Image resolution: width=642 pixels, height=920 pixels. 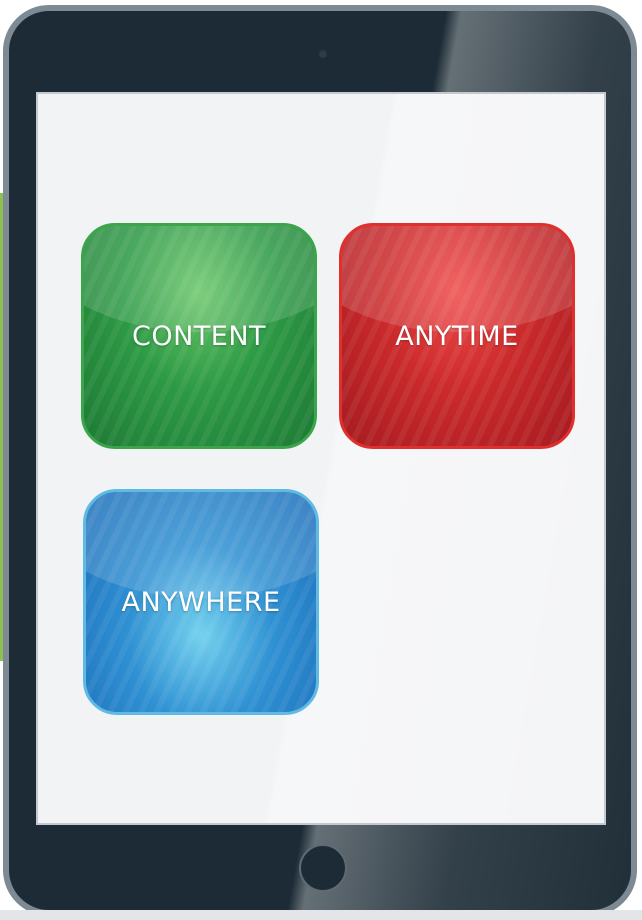 I want to click on home-button, so click(x=323, y=868).